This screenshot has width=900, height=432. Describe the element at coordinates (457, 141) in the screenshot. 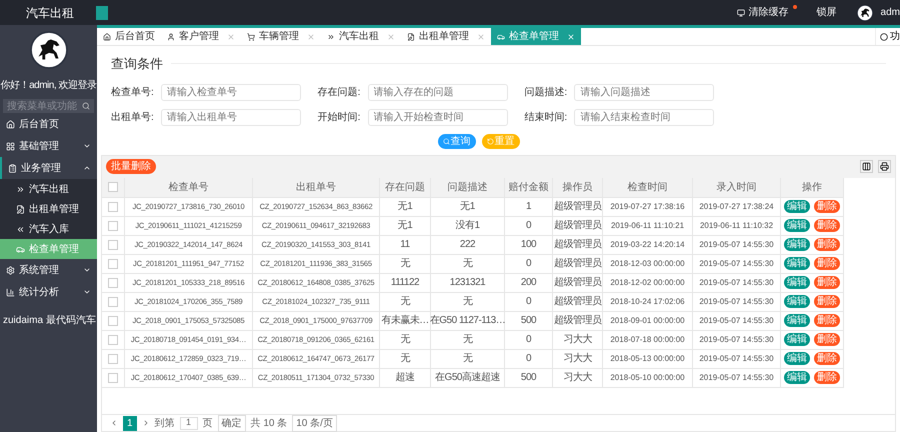

I see `search-button: 查询` at that location.